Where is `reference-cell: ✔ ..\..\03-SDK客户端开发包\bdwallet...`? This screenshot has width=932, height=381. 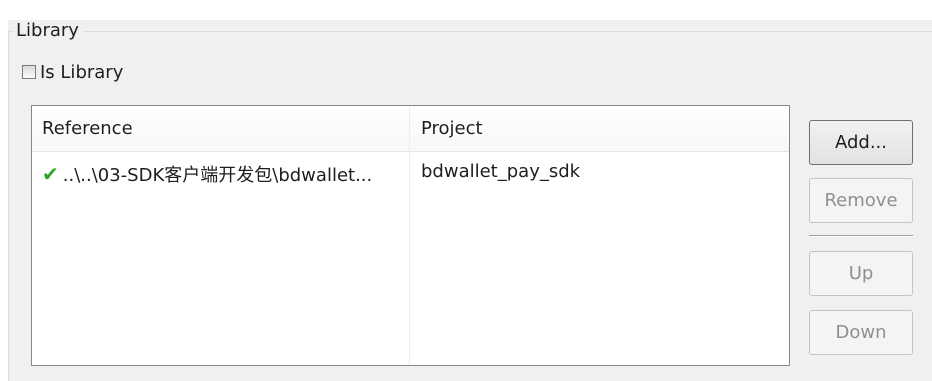
reference-cell: ✔ ..\..\03-SDK客户端开发包\bdwallet... is located at coordinates (207, 174).